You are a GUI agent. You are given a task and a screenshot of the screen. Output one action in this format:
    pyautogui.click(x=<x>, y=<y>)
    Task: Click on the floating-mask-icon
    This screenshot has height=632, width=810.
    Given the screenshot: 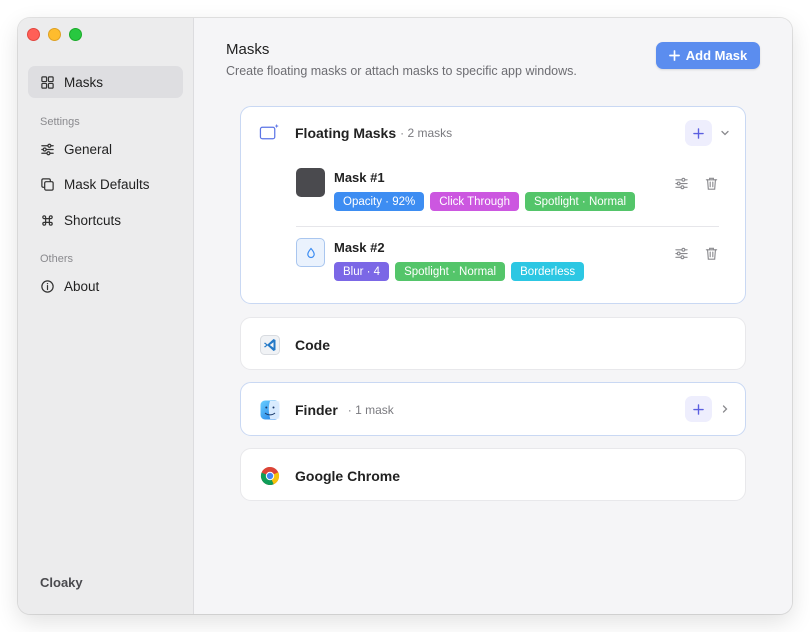 What is the action you would take?
    pyautogui.click(x=269, y=133)
    